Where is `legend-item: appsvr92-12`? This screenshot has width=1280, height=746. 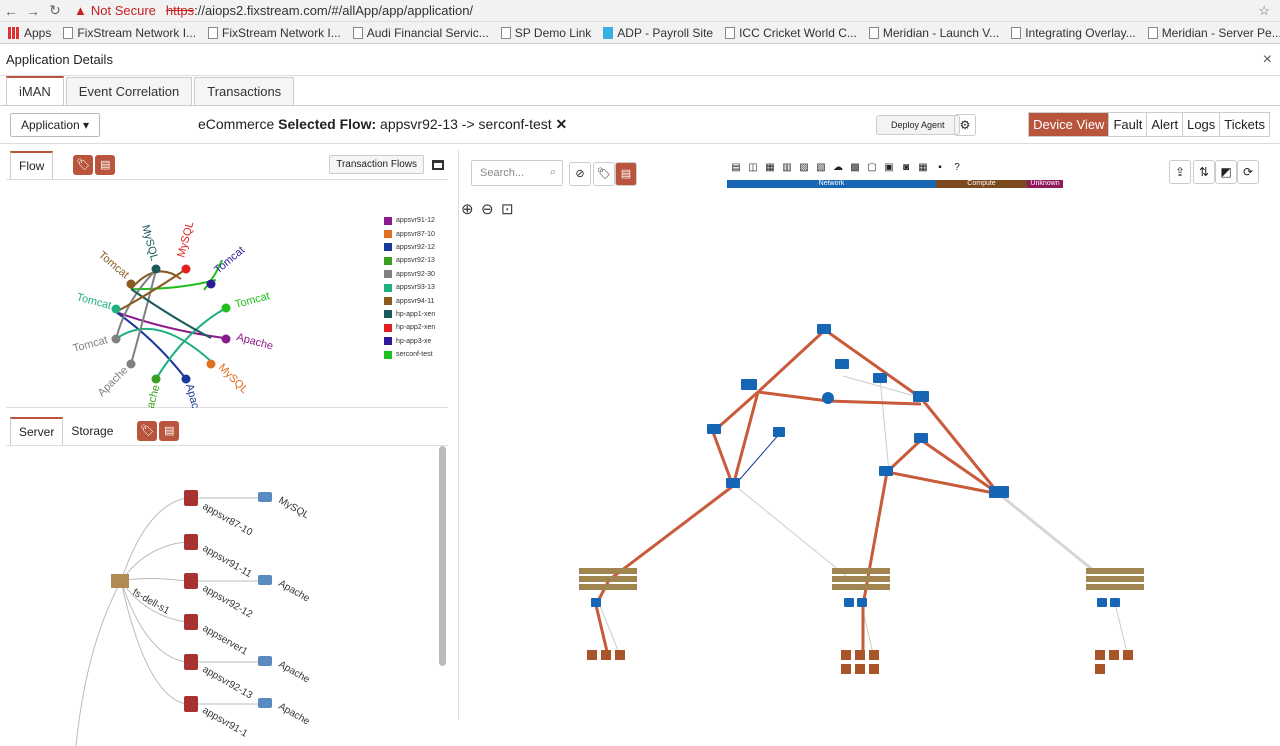 legend-item: appsvr92-12 is located at coordinates (409, 247).